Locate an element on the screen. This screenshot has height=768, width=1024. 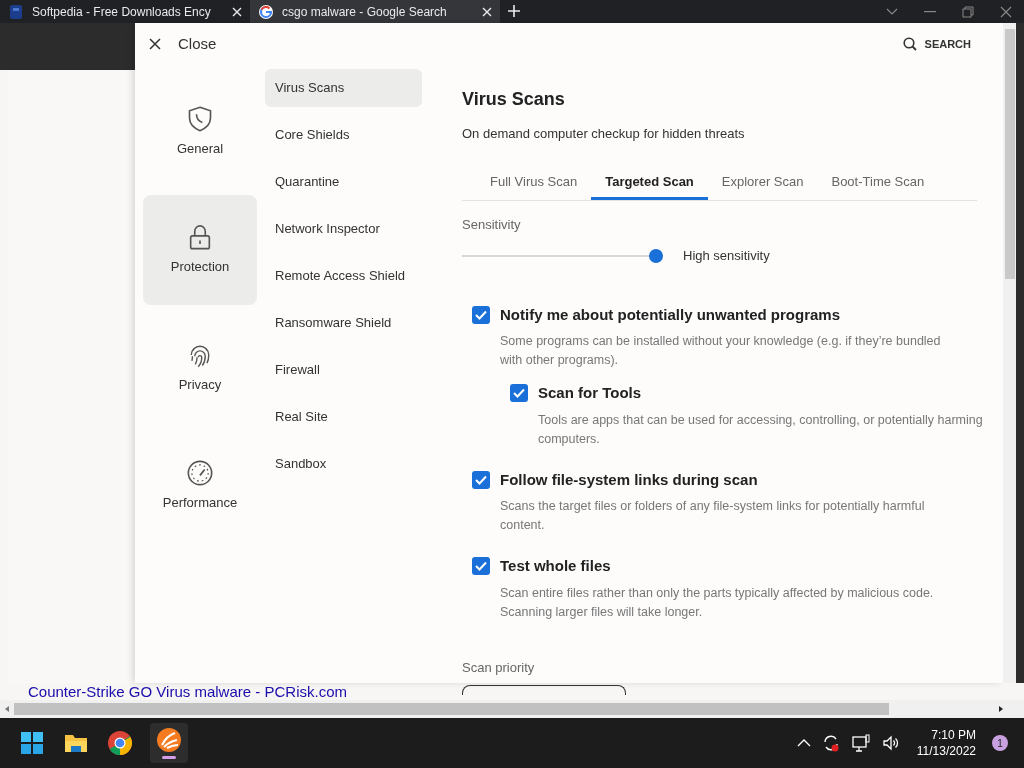
chrome-icon is located at coordinates (120, 743).